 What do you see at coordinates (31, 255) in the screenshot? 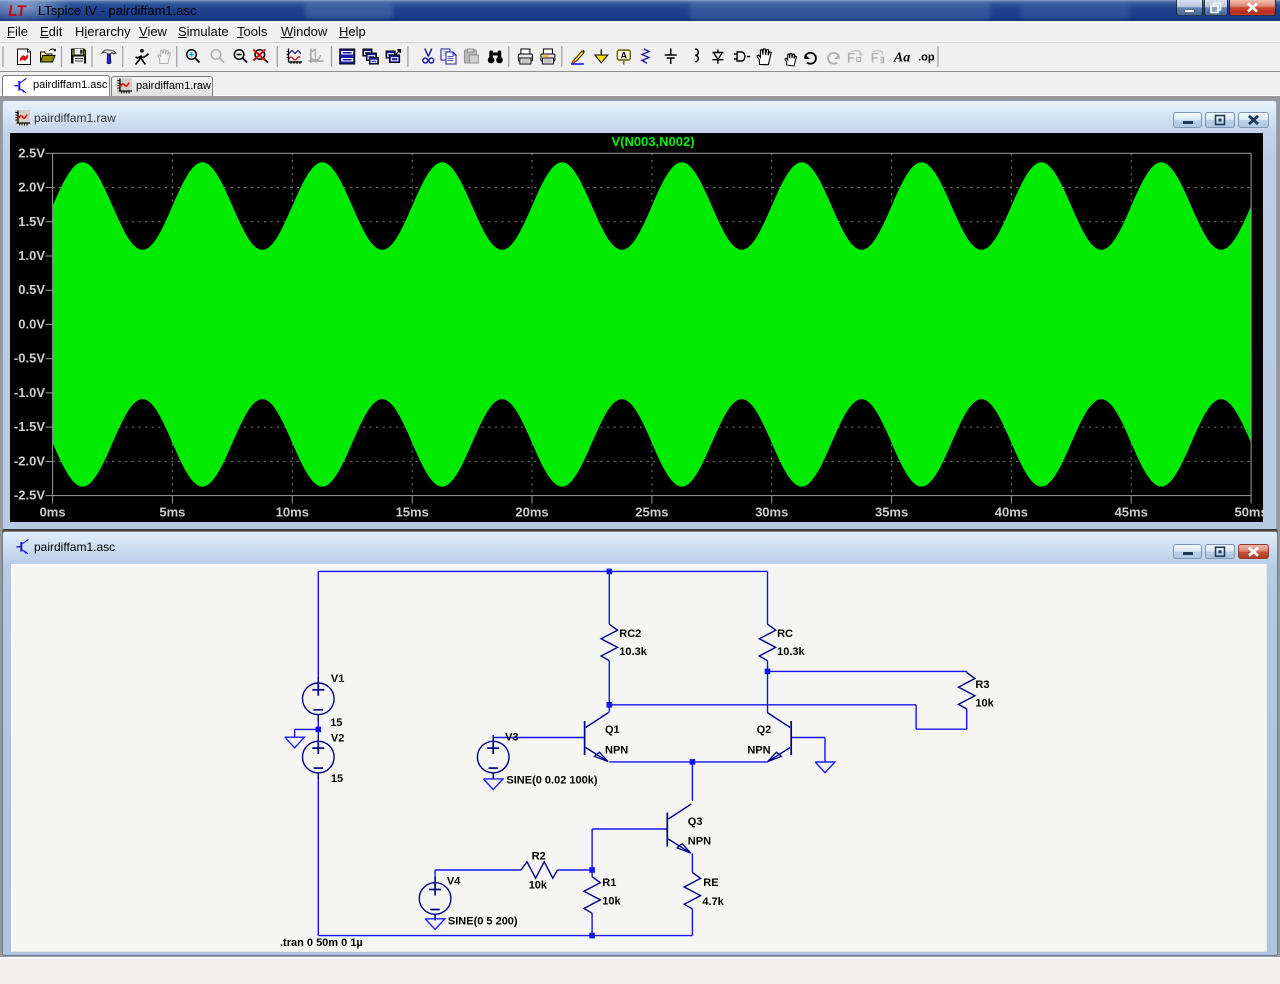
I see `svg-text: 1.0V` at bounding box center [31, 255].